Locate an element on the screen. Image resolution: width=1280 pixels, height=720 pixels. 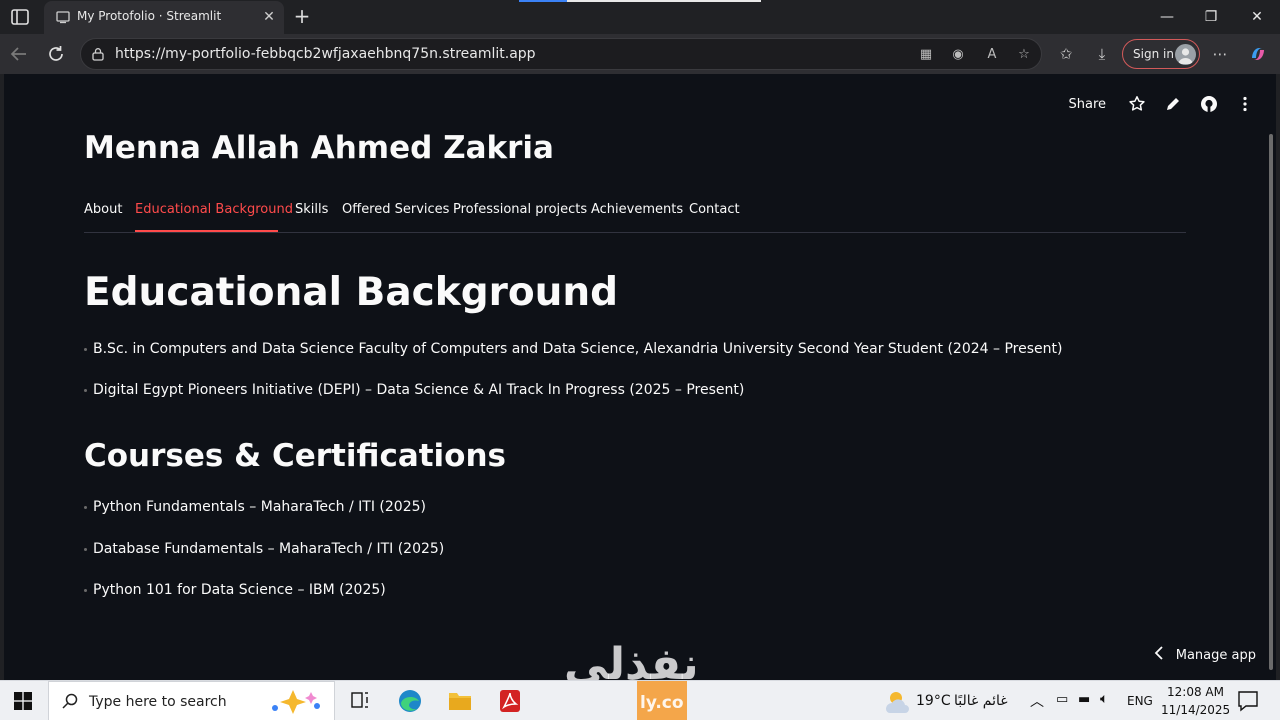
sign-in-label: Sign in is located at coordinates (1153, 54).